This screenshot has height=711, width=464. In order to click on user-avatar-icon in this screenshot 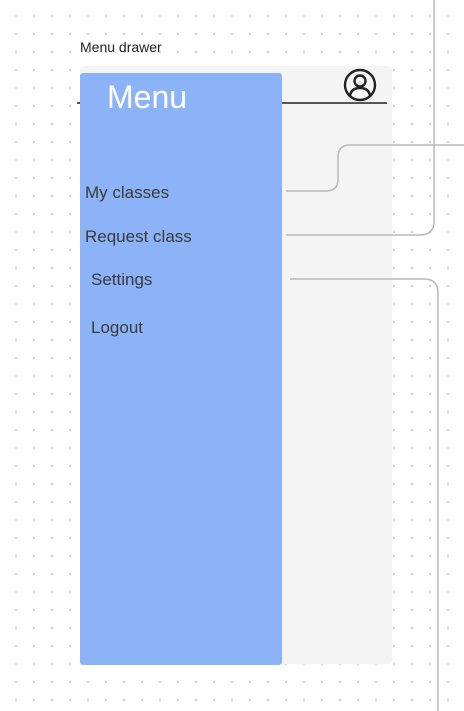, I will do `click(360, 85)`.